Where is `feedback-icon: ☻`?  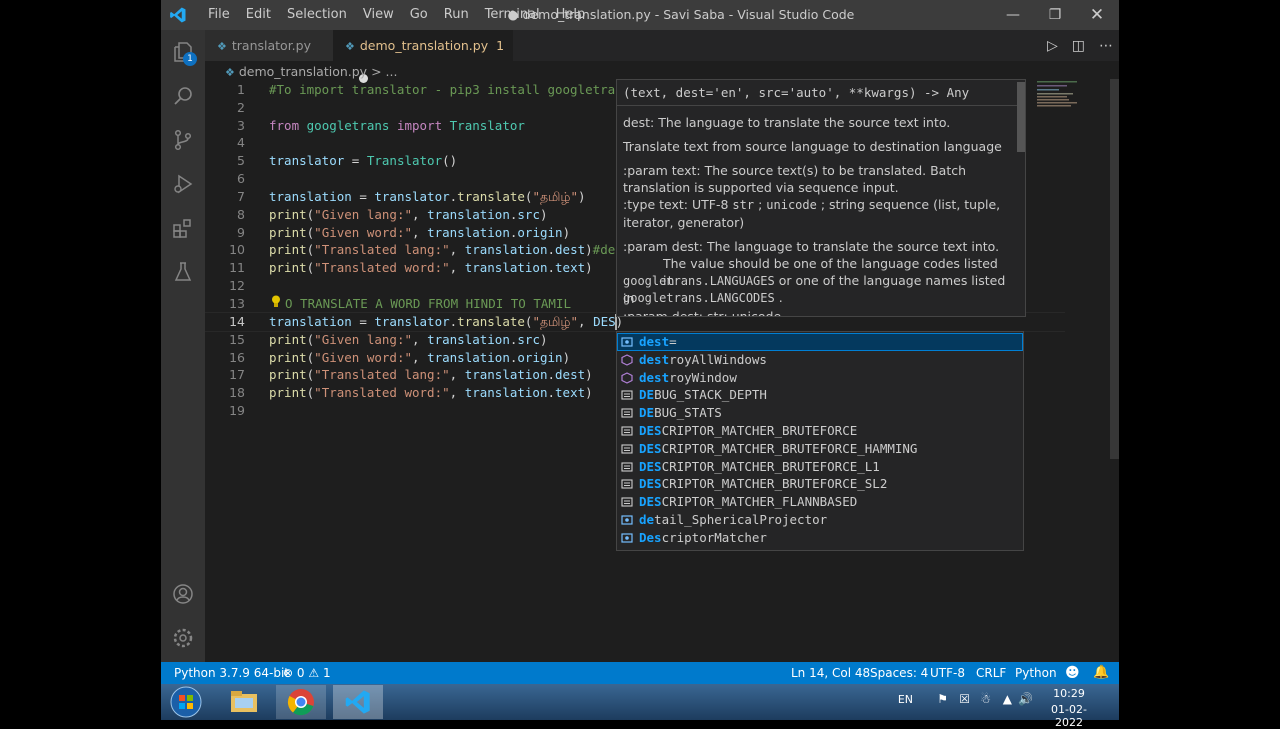 feedback-icon: ☻ is located at coordinates (1072, 673).